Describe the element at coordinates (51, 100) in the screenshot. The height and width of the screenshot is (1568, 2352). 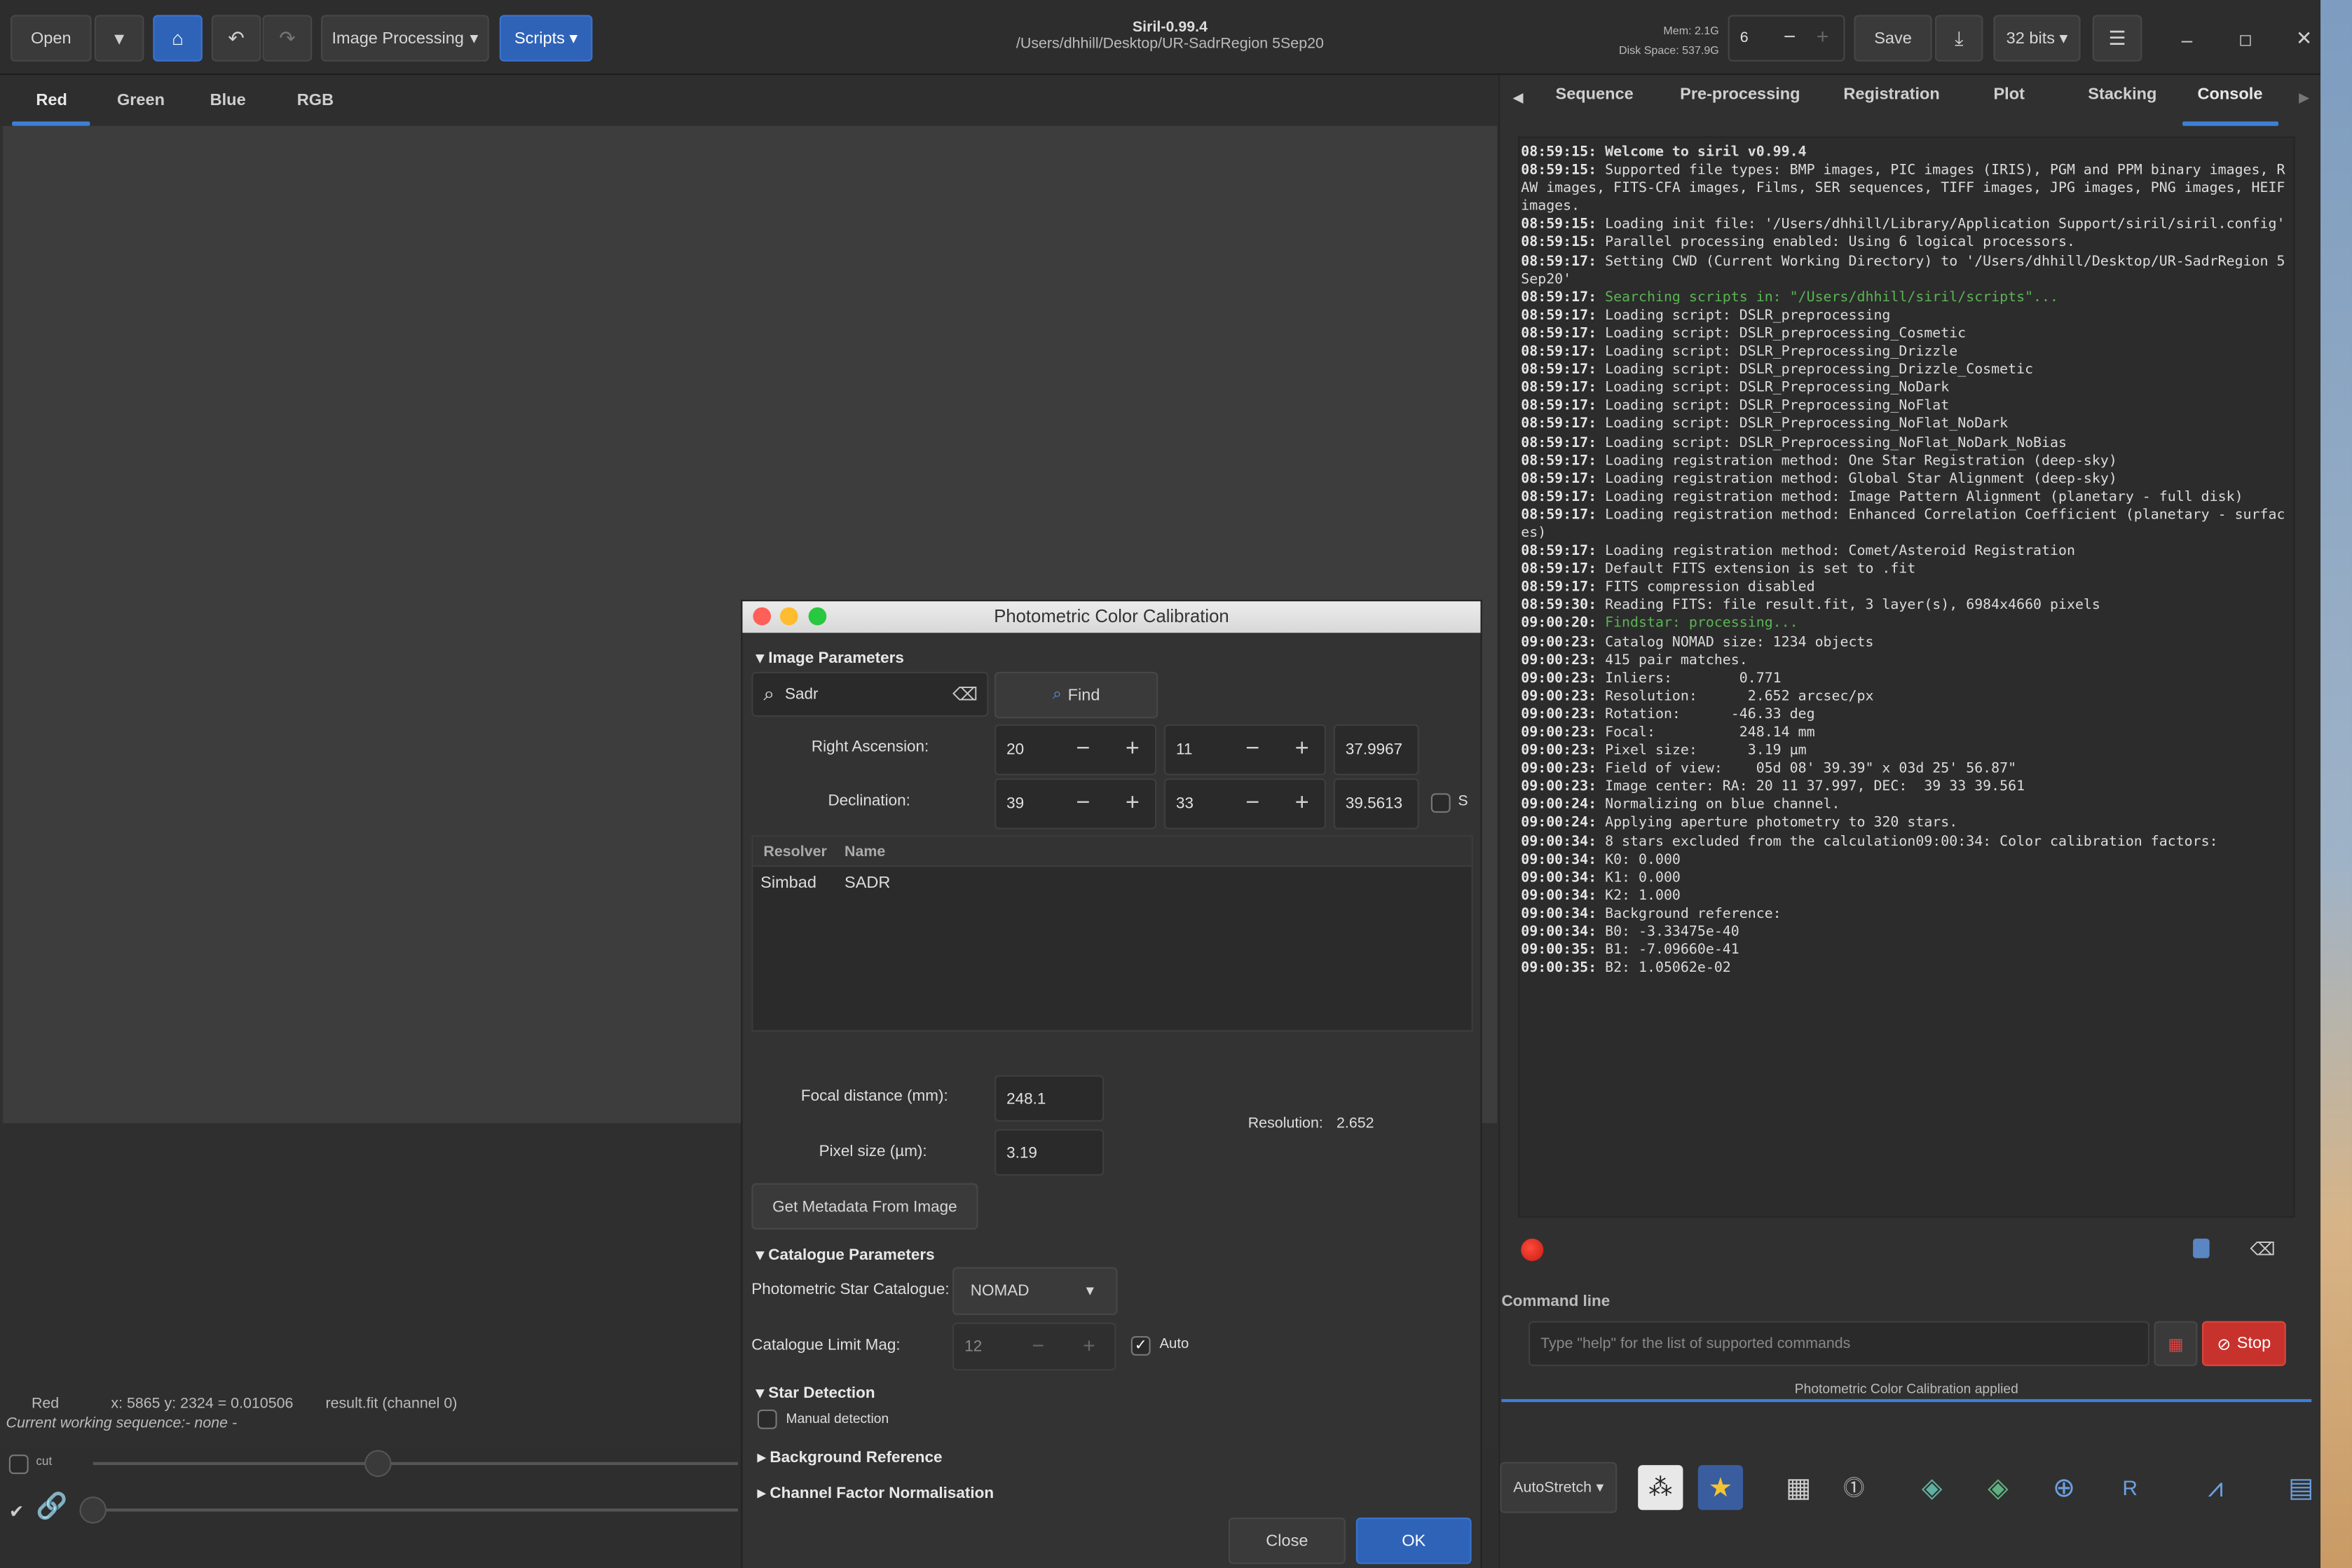
I see `tab-red: Red` at that location.